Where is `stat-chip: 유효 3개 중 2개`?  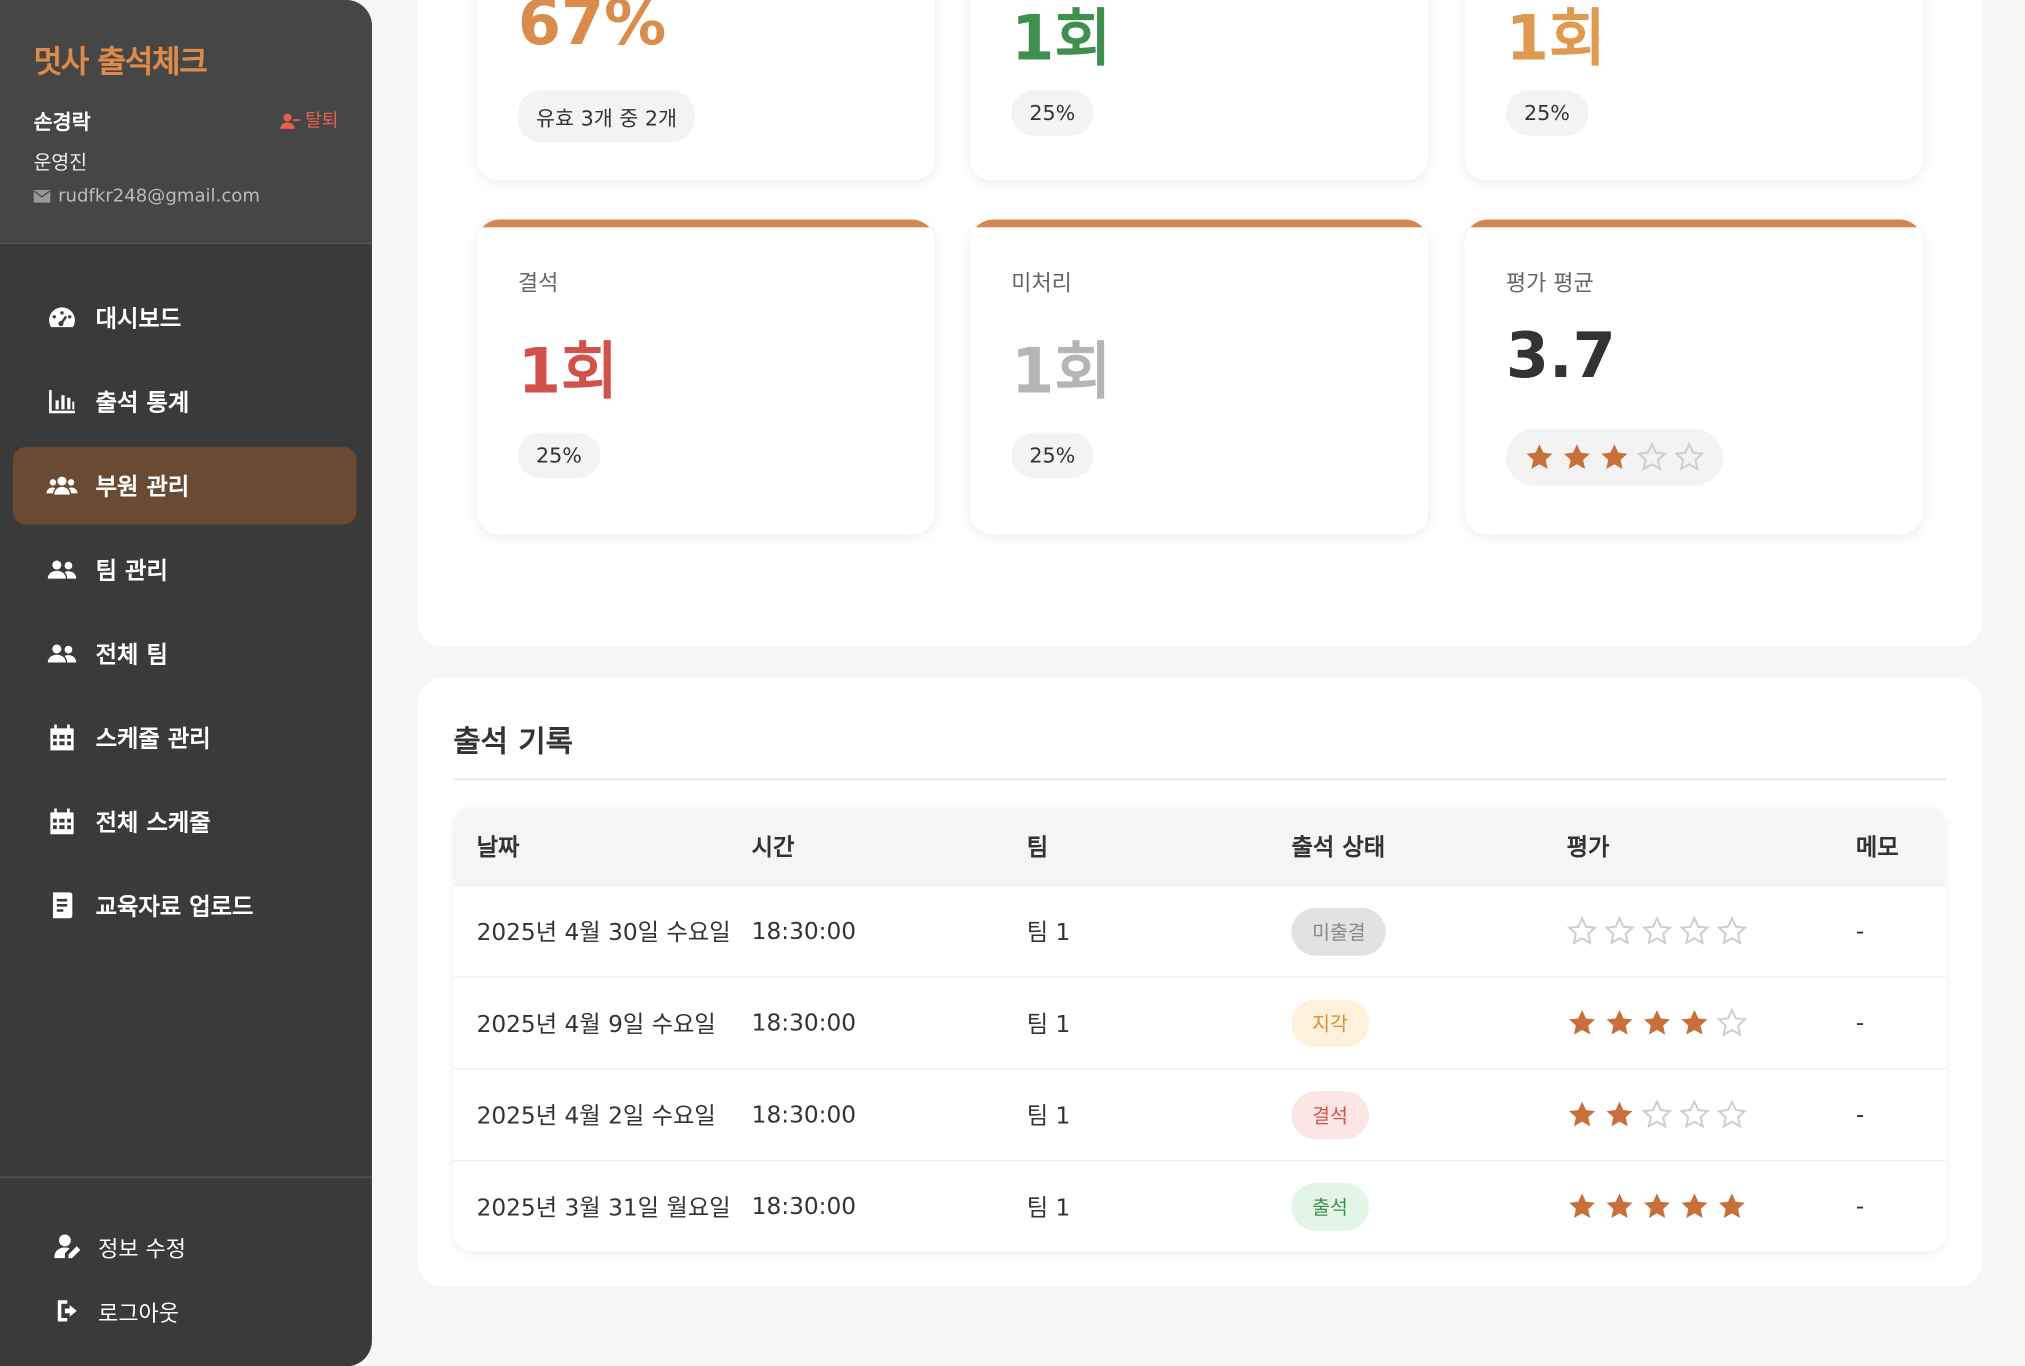
stat-chip: 유효 3개 중 2개 is located at coordinates (606, 116).